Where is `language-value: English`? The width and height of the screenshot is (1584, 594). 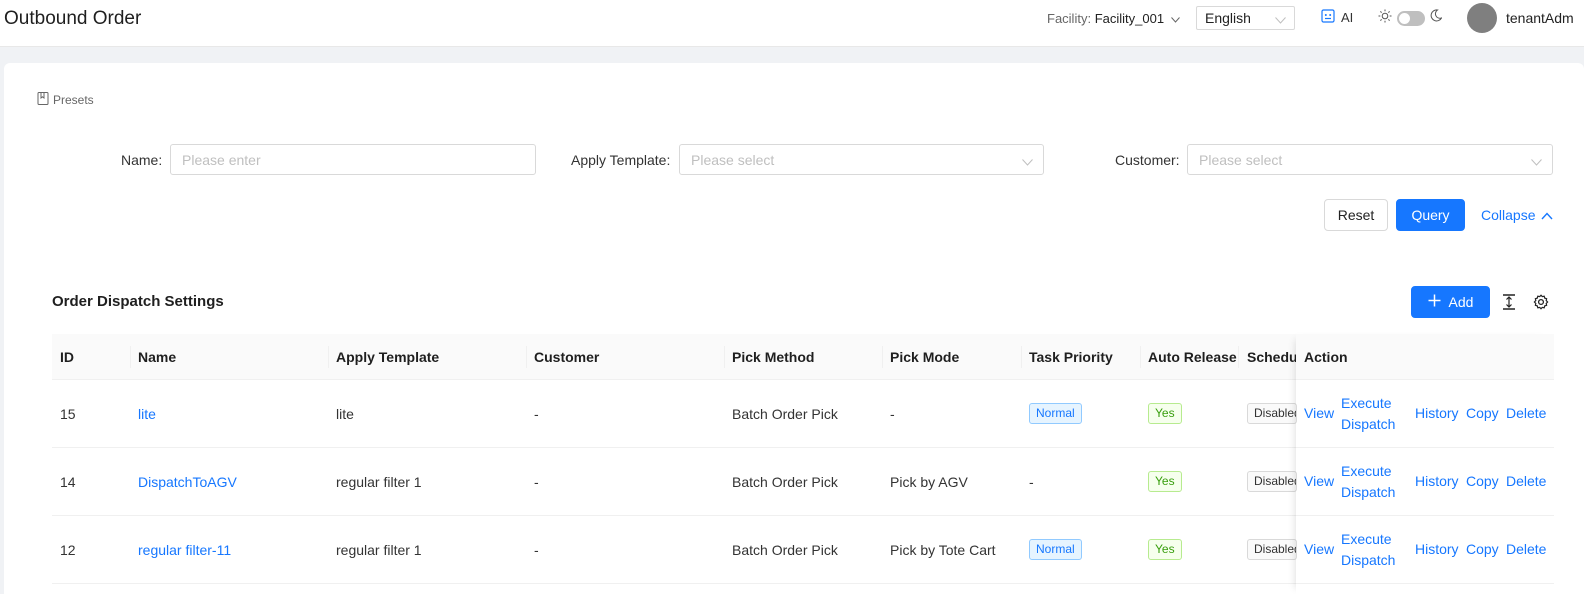 language-value: English is located at coordinates (1228, 18).